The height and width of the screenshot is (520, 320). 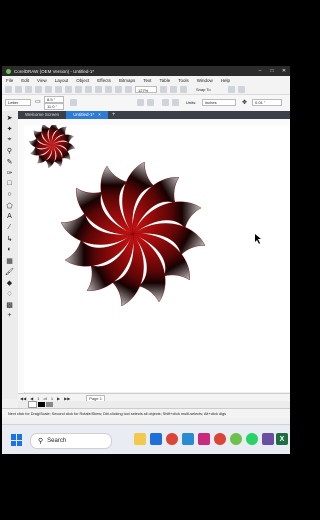 What do you see at coordinates (156, 439) in the screenshot?
I see `edge-icon` at bounding box center [156, 439].